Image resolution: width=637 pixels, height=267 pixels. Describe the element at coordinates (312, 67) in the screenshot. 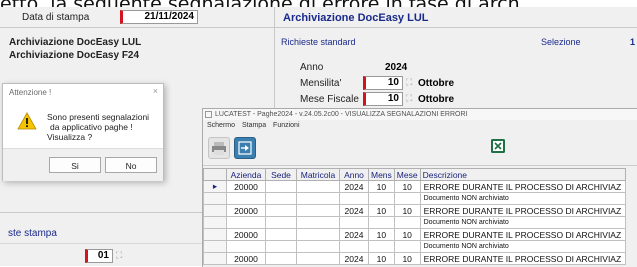

I see `anno-label: Anno` at that location.